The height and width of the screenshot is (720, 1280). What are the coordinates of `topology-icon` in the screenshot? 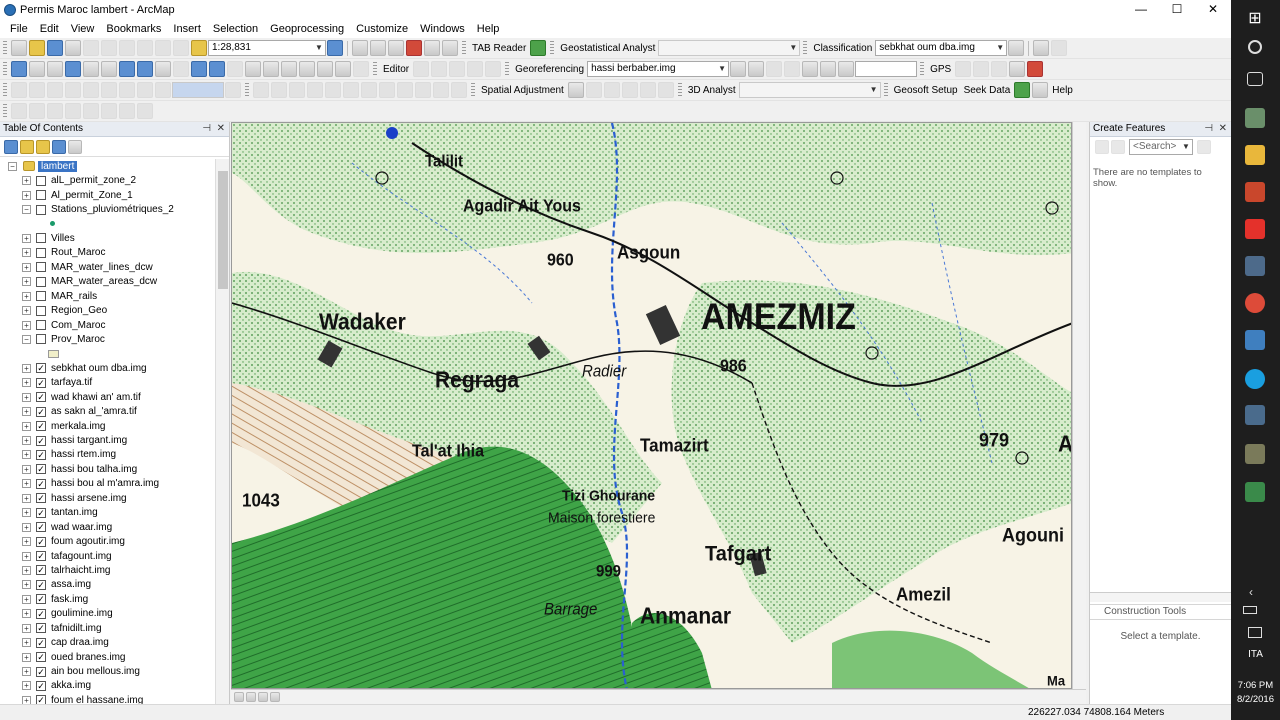 It's located at (19, 90).